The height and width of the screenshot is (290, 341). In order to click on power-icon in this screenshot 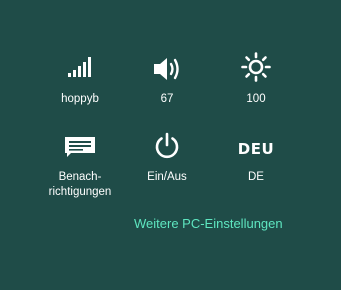, I will do `click(167, 145)`.